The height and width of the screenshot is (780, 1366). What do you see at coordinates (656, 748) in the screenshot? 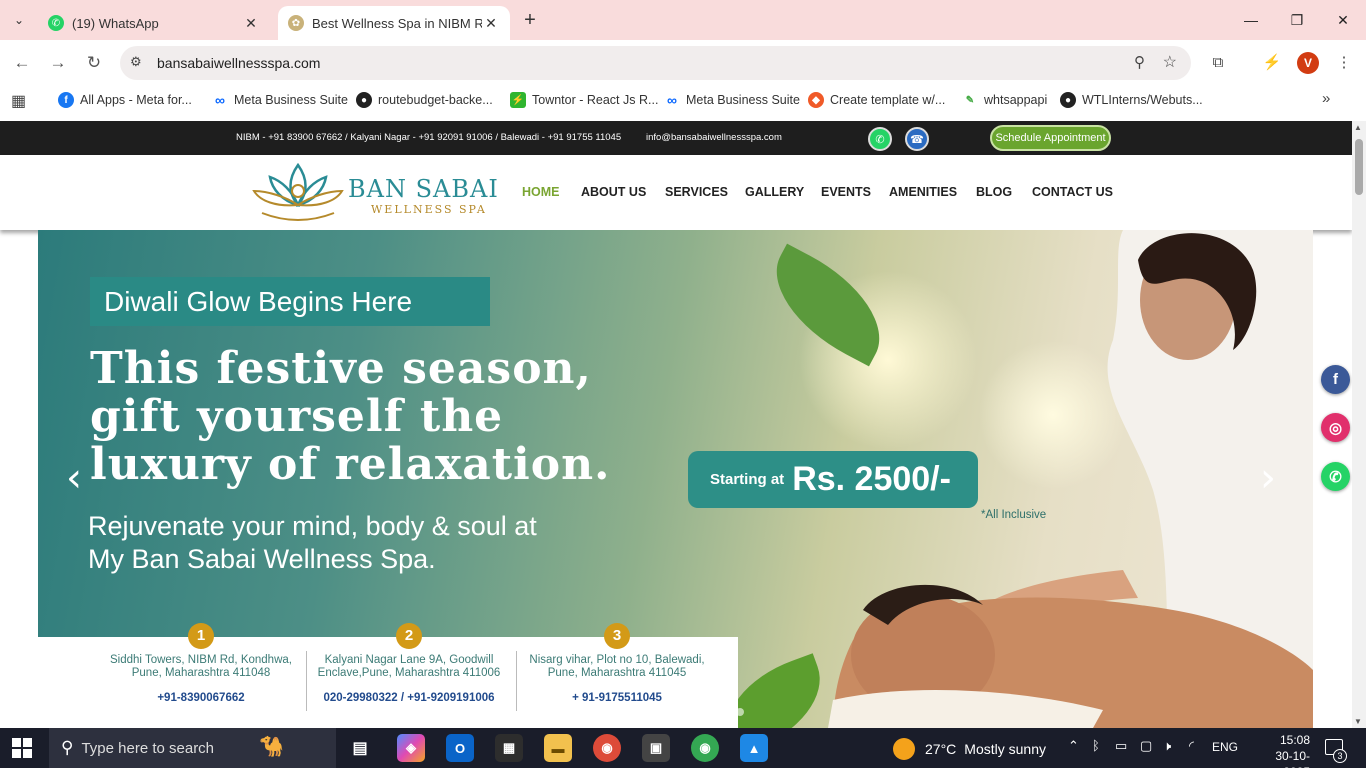
I see `app-icon: ▣` at bounding box center [656, 748].